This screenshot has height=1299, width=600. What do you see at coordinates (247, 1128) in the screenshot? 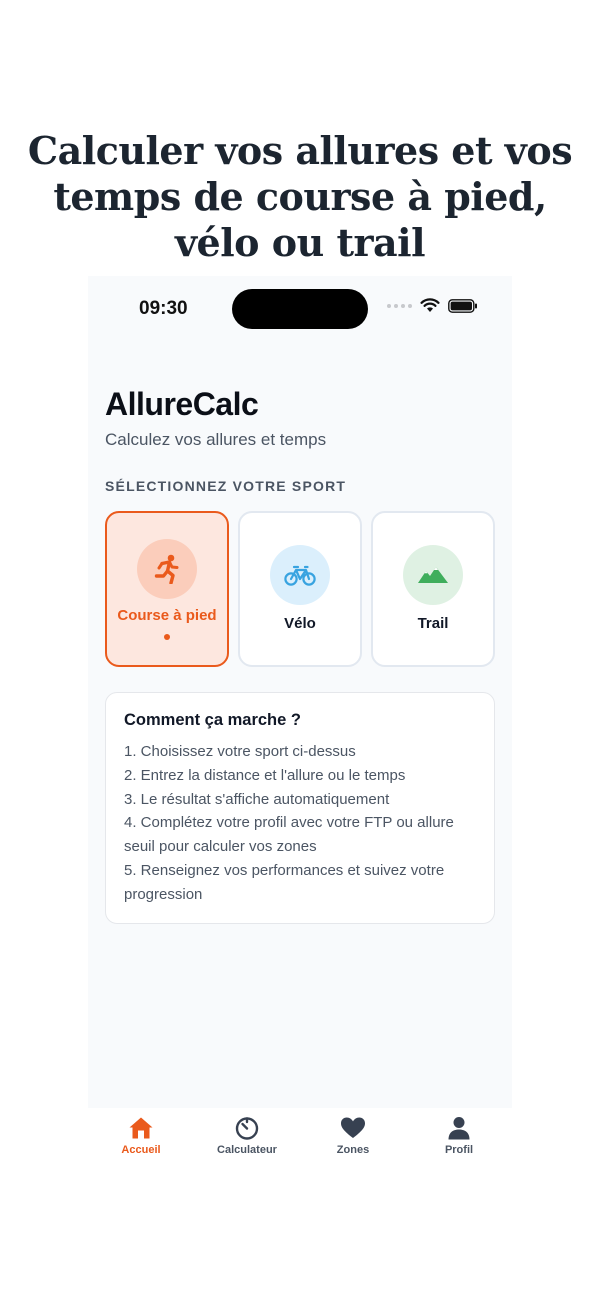
I see `timer-icon` at bounding box center [247, 1128].